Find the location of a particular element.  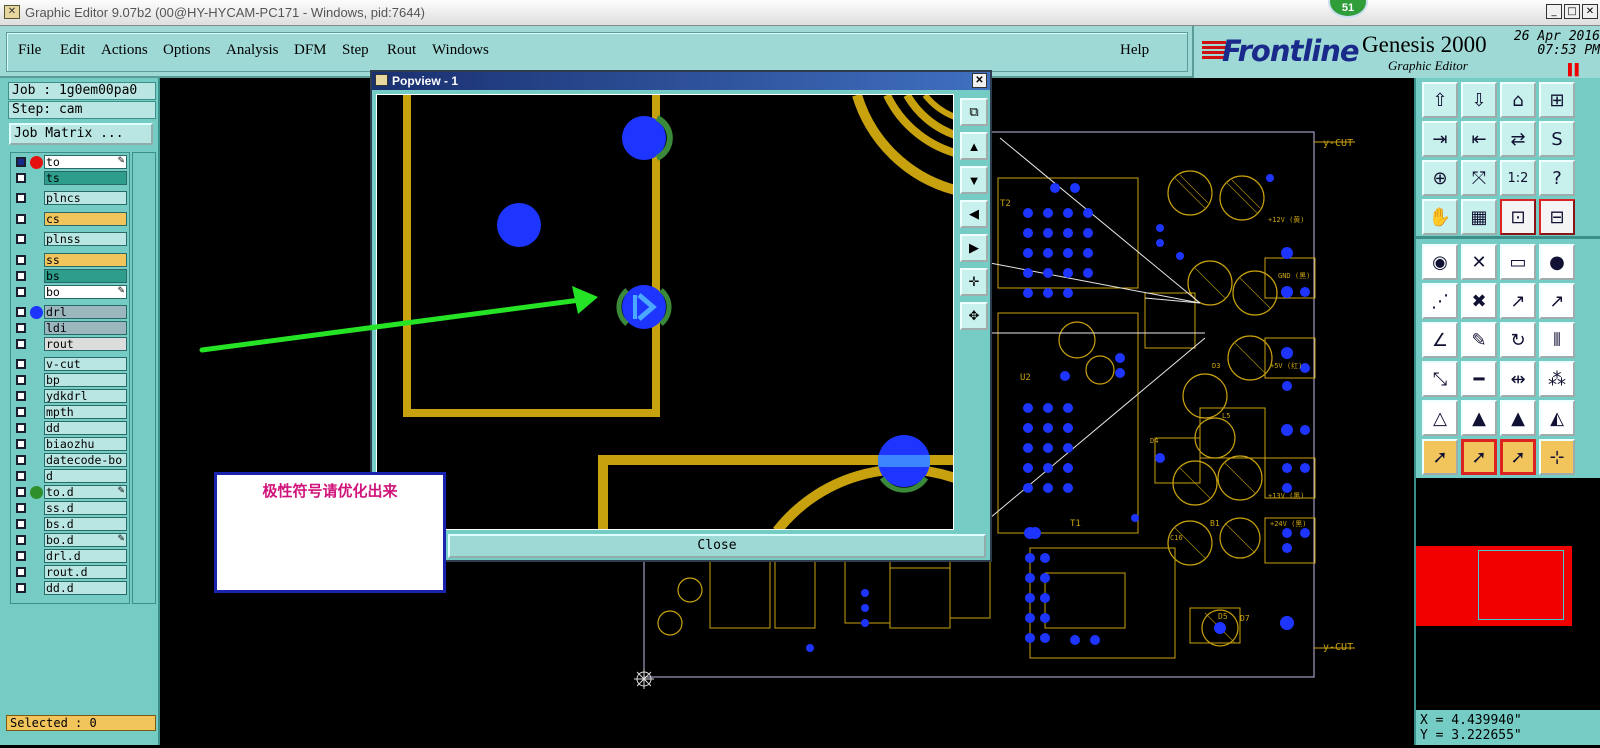

overview-view-frame is located at coordinates (1521, 585).